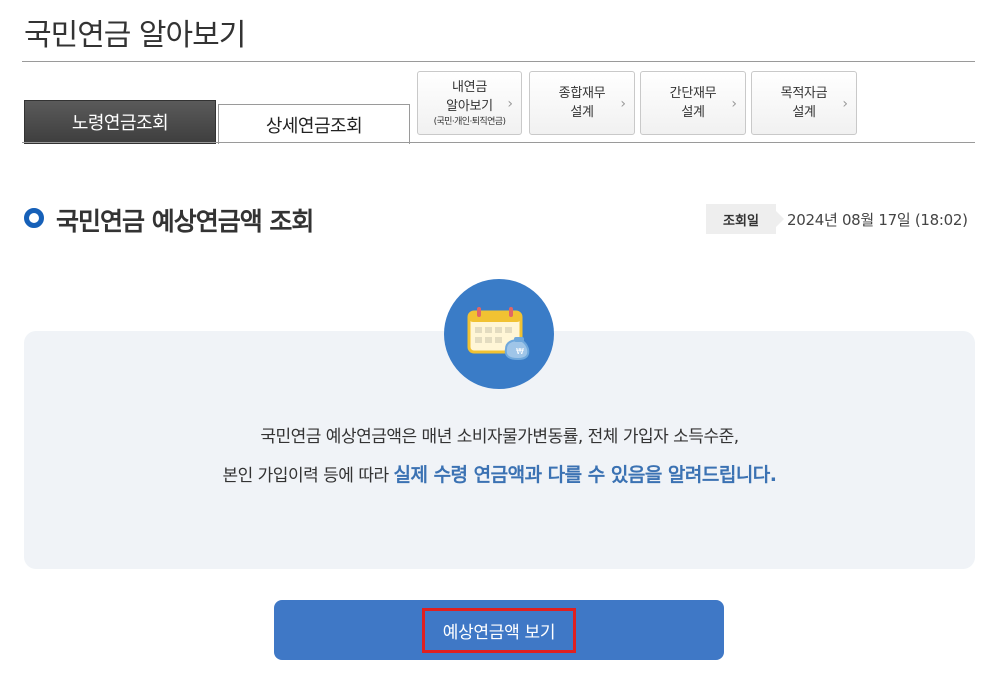  Describe the element at coordinates (693, 112) in the screenshot. I see `simple-finance-line2: 설계` at that location.